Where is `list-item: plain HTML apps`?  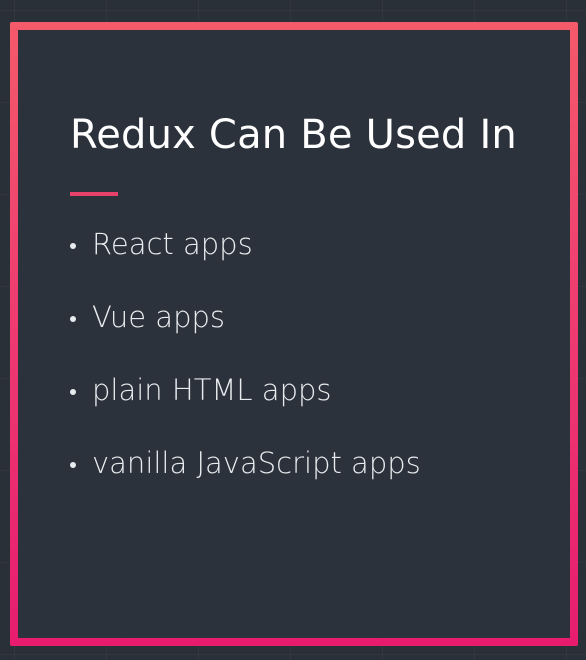 list-item: plain HTML apps is located at coordinates (245, 390).